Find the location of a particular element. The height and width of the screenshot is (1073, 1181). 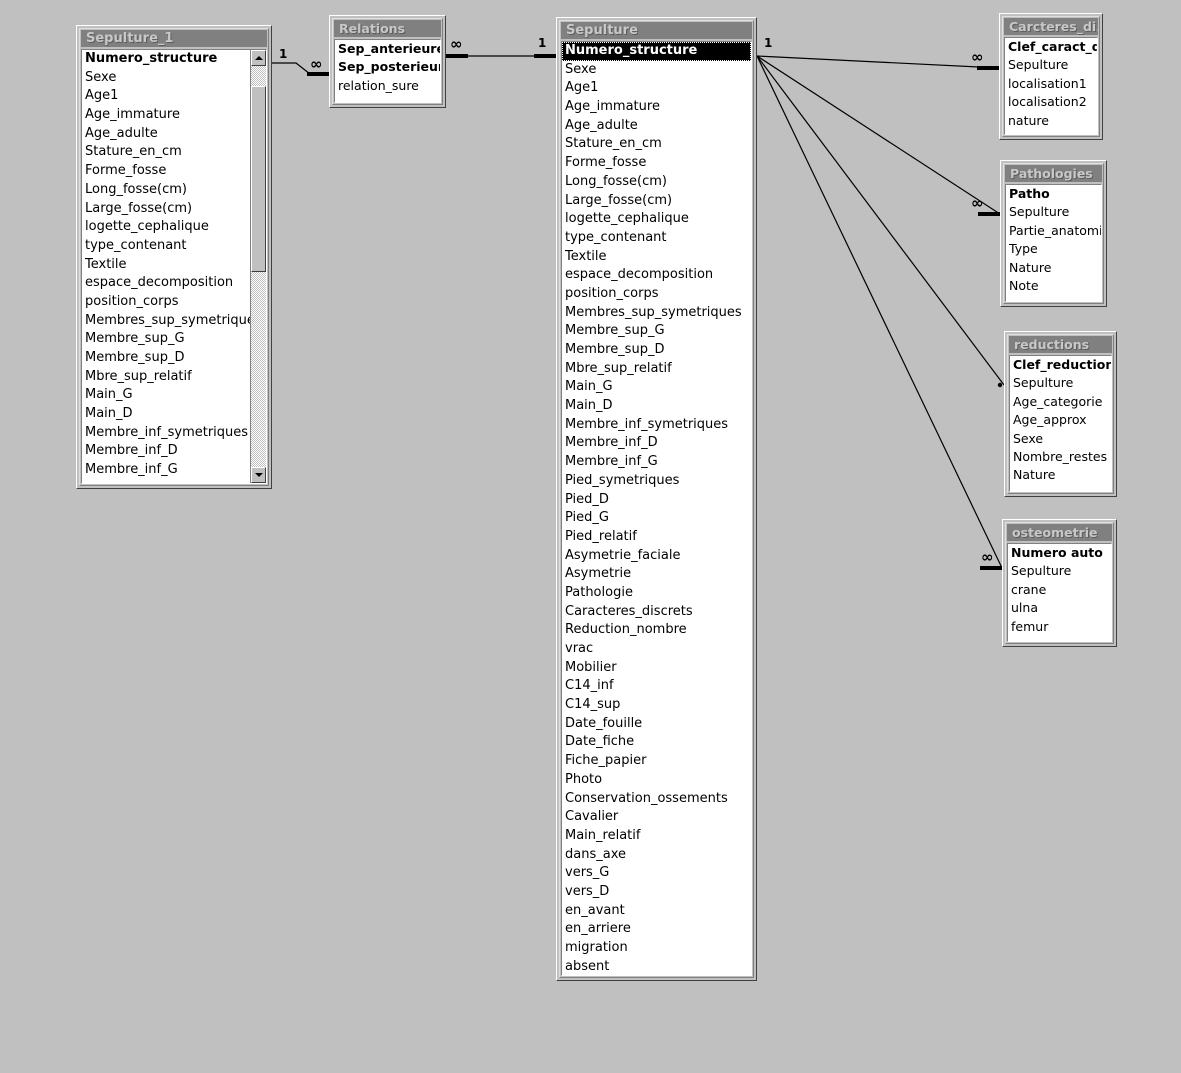

field-row: Partie_anatomiqu is located at coordinates (1053, 231).